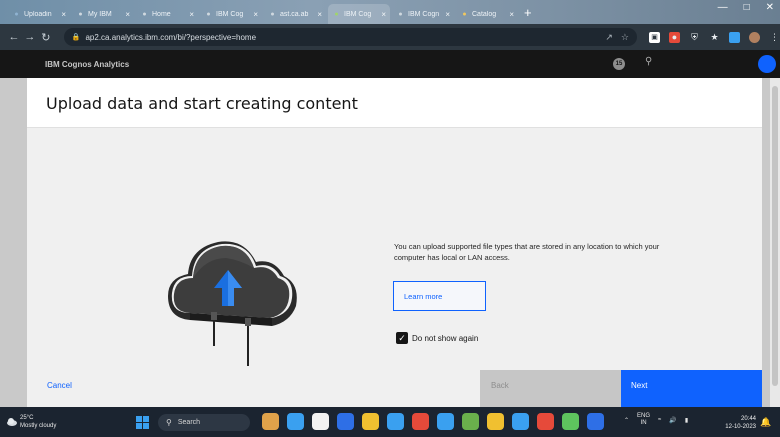 This screenshot has width=780, height=437. I want to click on system-tray: ⌃ ENG IN ≈ 🔊 ▮, so click(656, 420).